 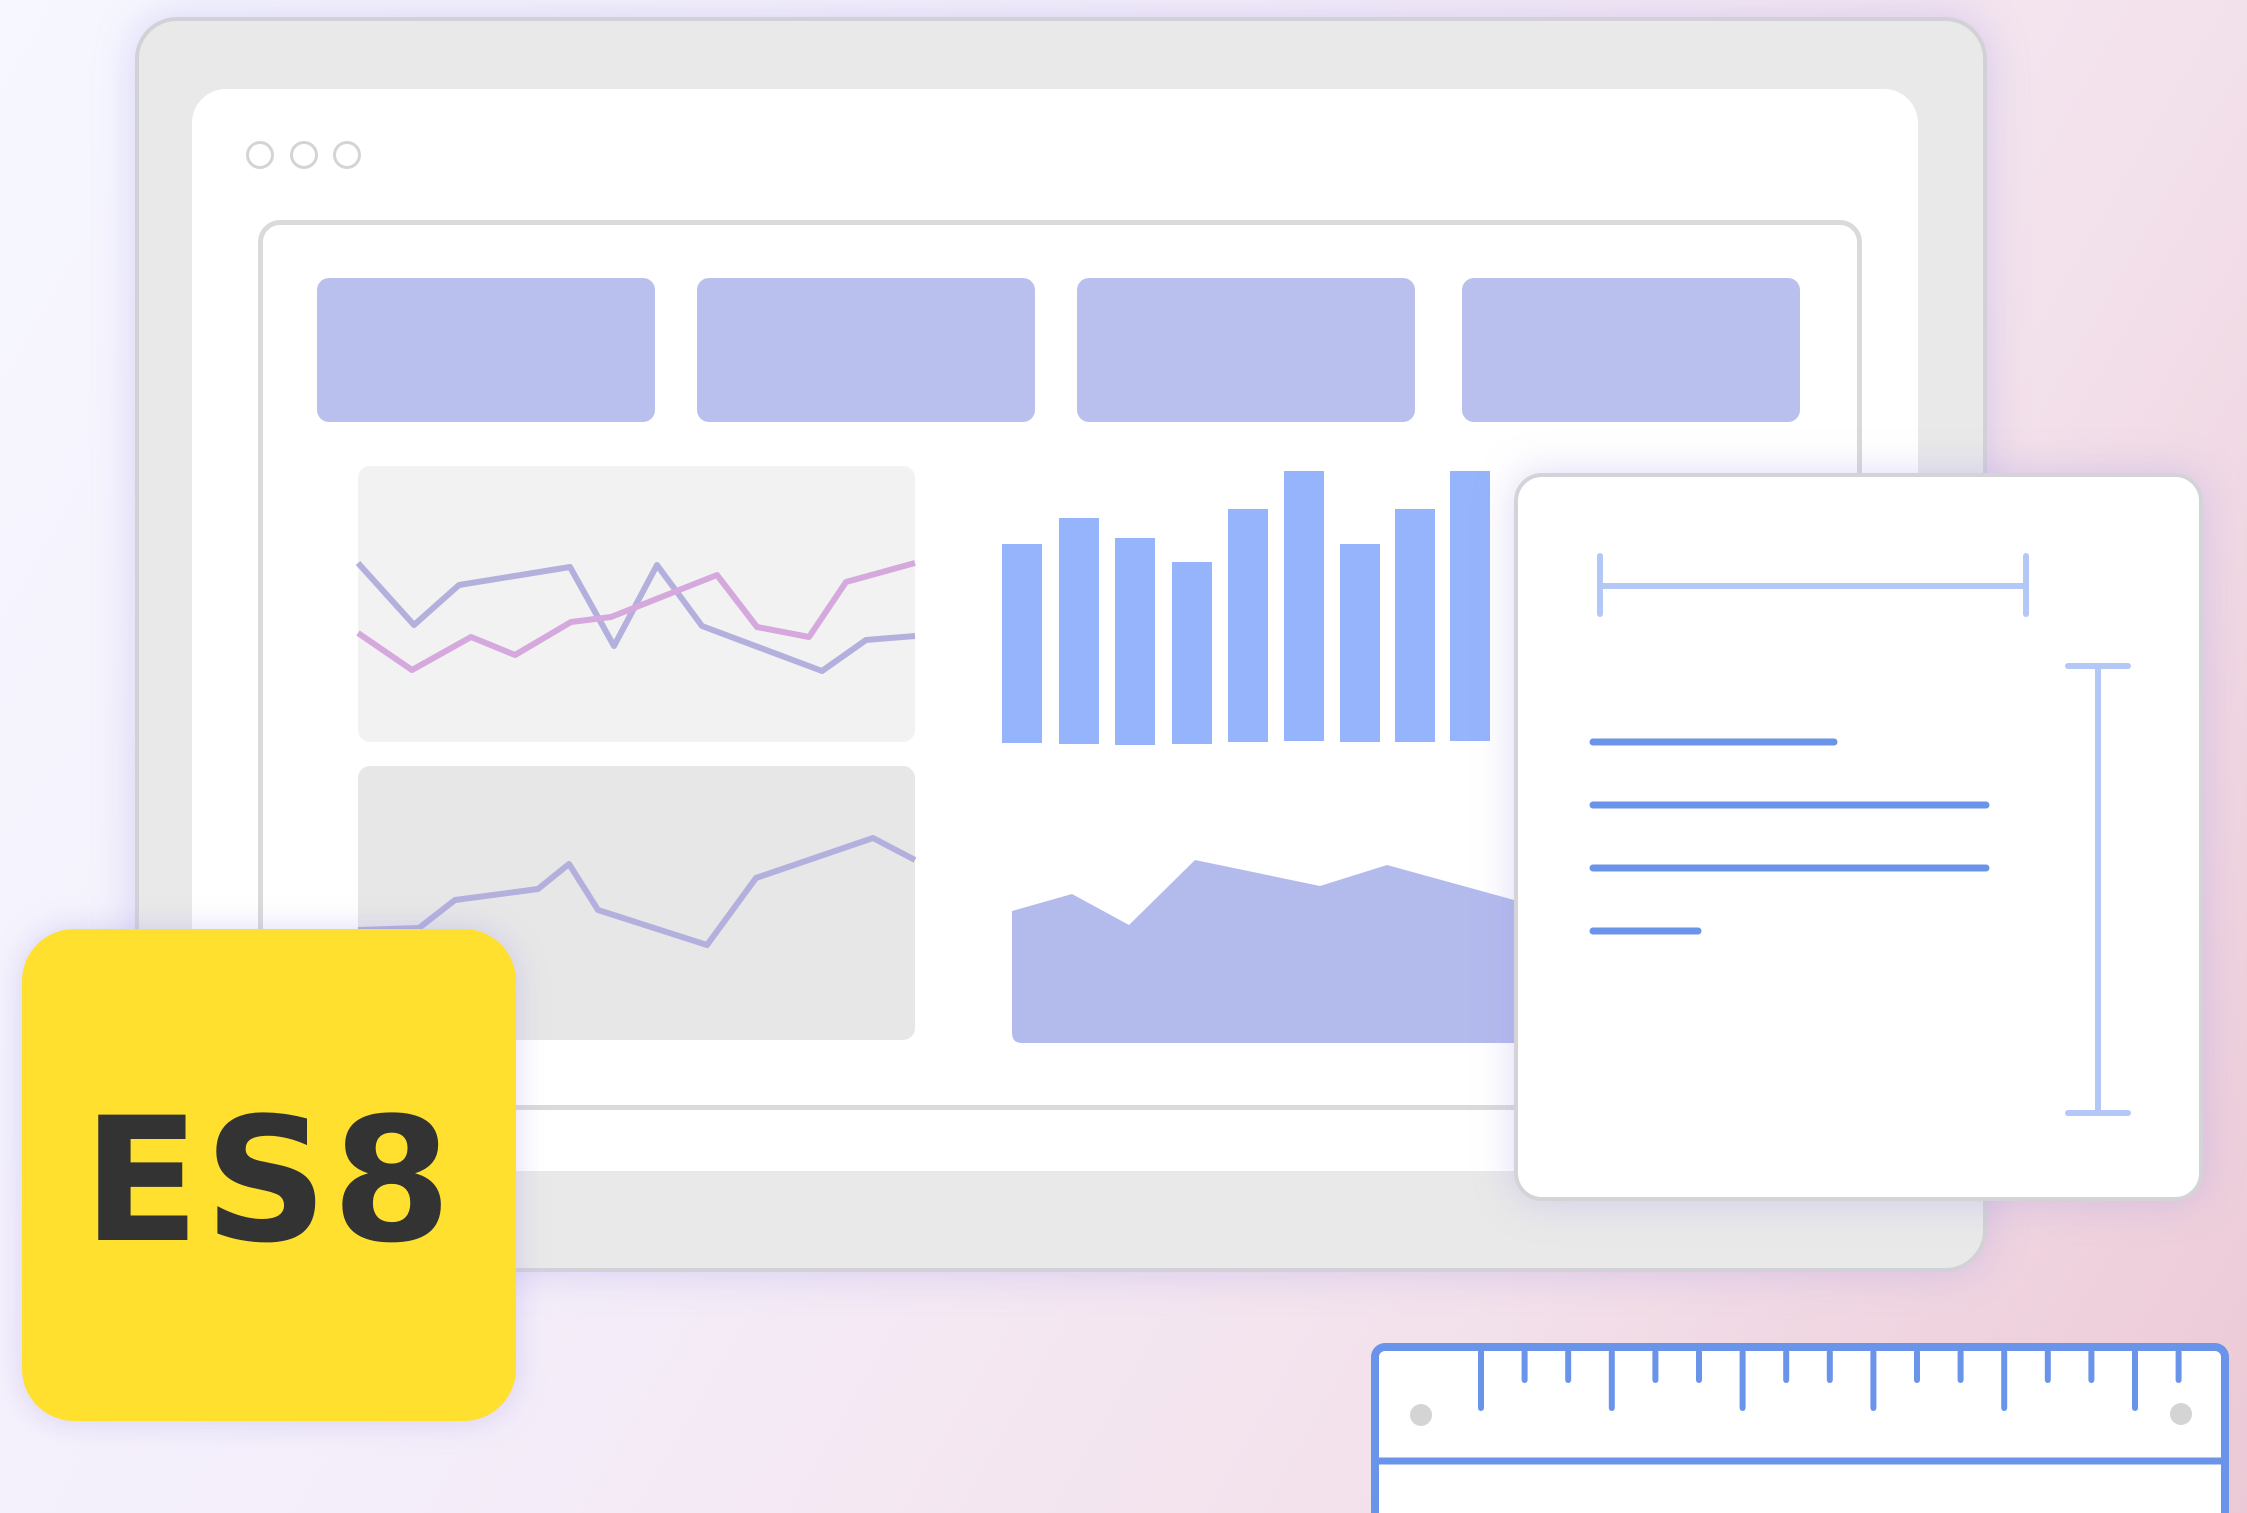 What do you see at coordinates (1804, 1407) in the screenshot?
I see `ruler-graphics` at bounding box center [1804, 1407].